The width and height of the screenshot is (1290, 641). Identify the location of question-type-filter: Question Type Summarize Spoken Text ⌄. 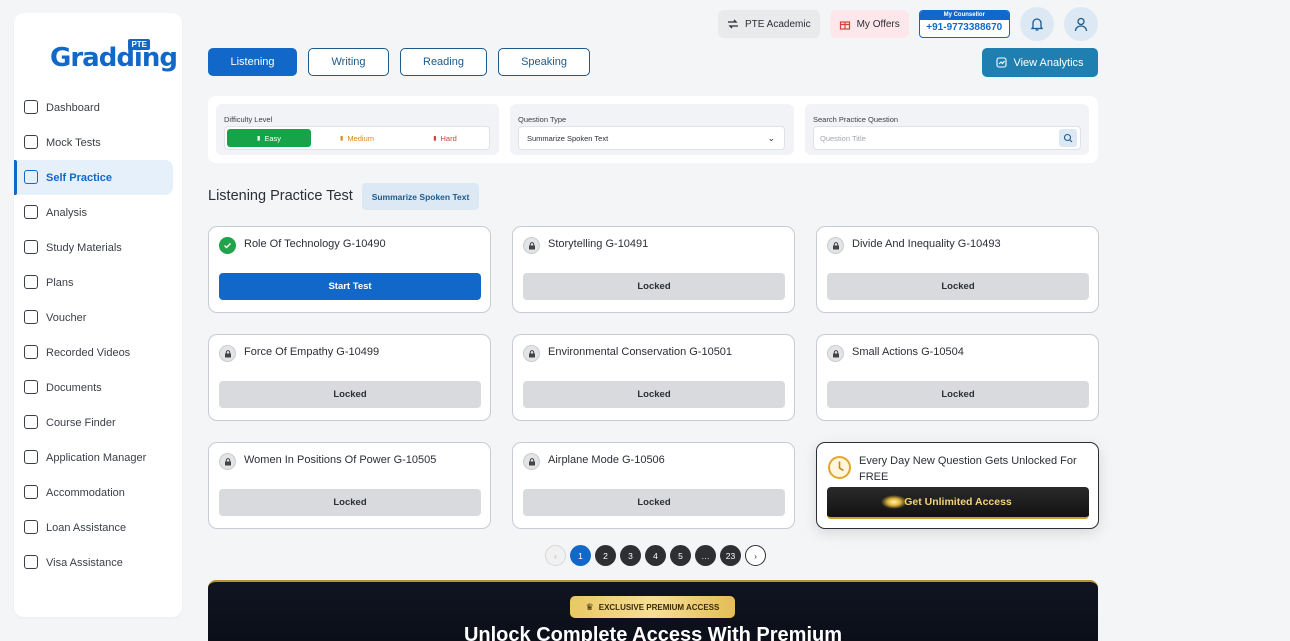
(652, 129).